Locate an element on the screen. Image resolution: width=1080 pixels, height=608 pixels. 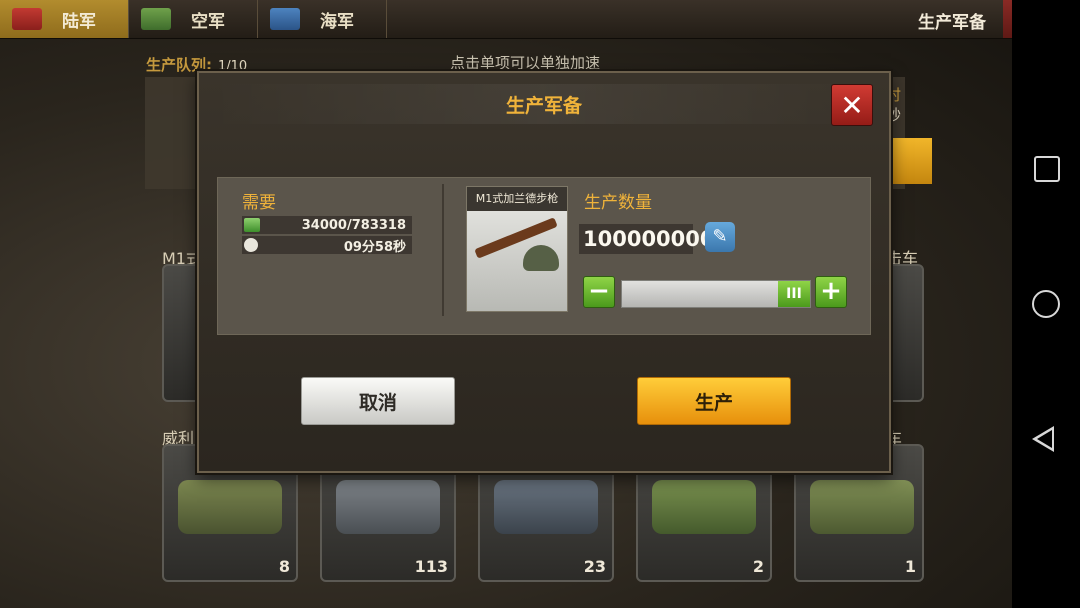
android-navigation-bar is located at coordinates (1046, 304).